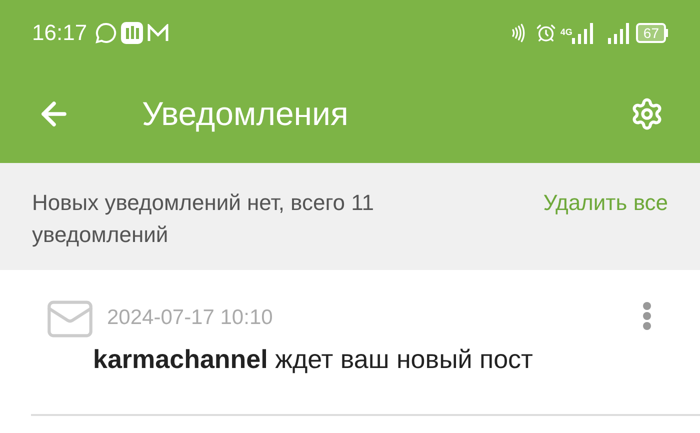 This screenshot has height=433, width=700. What do you see at coordinates (647, 316) in the screenshot?
I see `more-icon` at bounding box center [647, 316].